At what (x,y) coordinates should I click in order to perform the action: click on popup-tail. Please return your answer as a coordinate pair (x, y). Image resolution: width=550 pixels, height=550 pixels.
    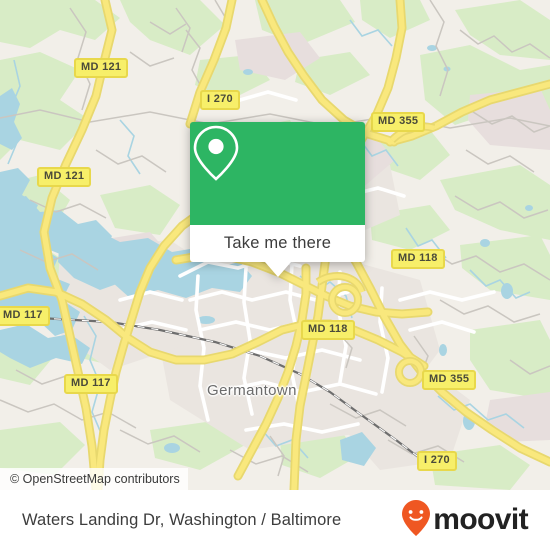
    Looking at the image, I should click on (277, 269).